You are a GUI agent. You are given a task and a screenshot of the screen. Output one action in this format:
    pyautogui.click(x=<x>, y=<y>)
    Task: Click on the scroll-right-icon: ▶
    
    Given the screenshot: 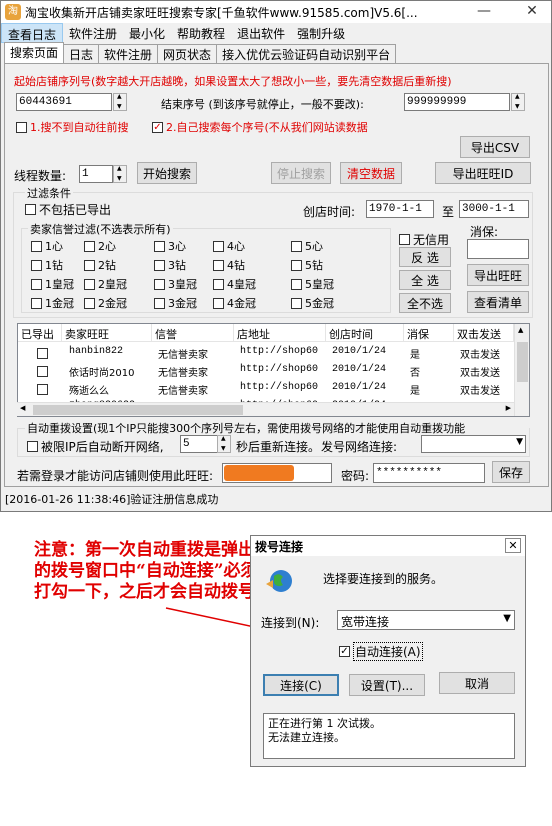 What is the action you would take?
    pyautogui.click(x=508, y=408)
    